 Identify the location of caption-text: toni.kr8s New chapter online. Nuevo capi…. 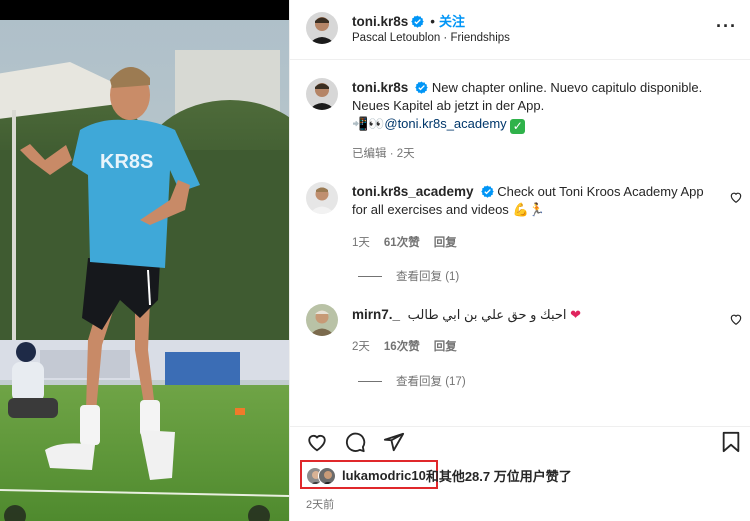
(537, 106).